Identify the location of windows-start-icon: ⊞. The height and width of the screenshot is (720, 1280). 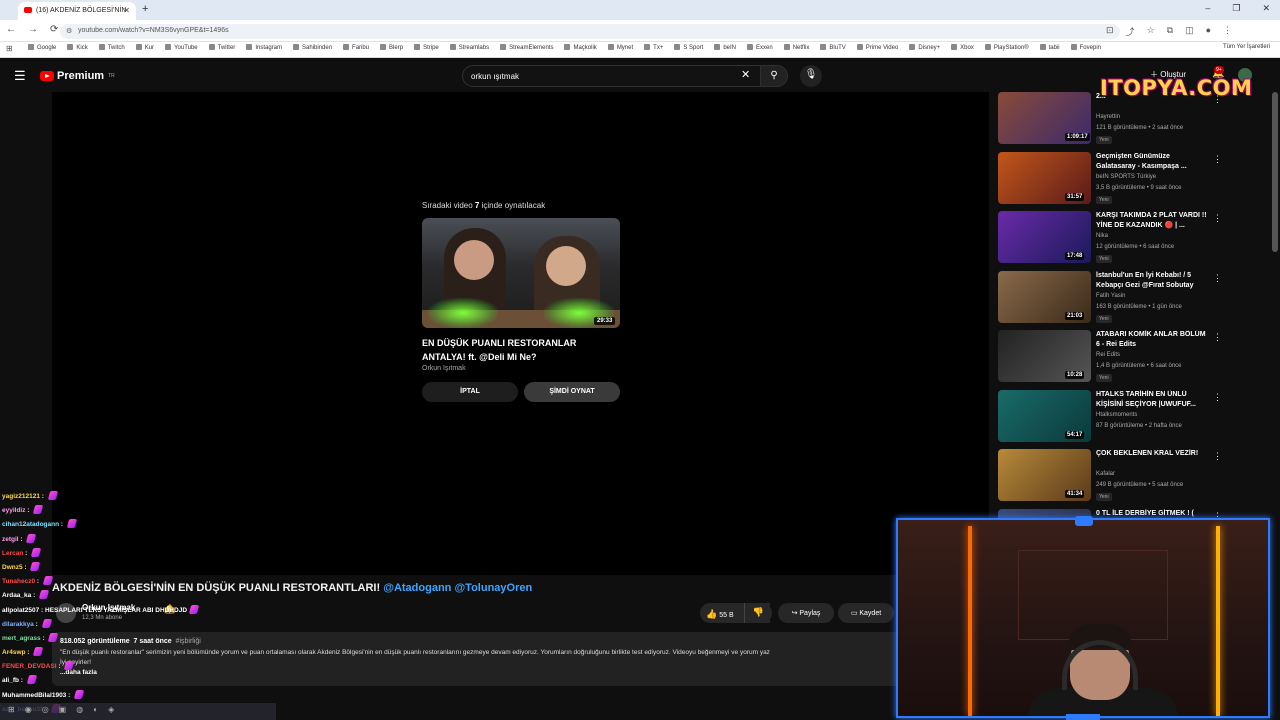
(11, 709).